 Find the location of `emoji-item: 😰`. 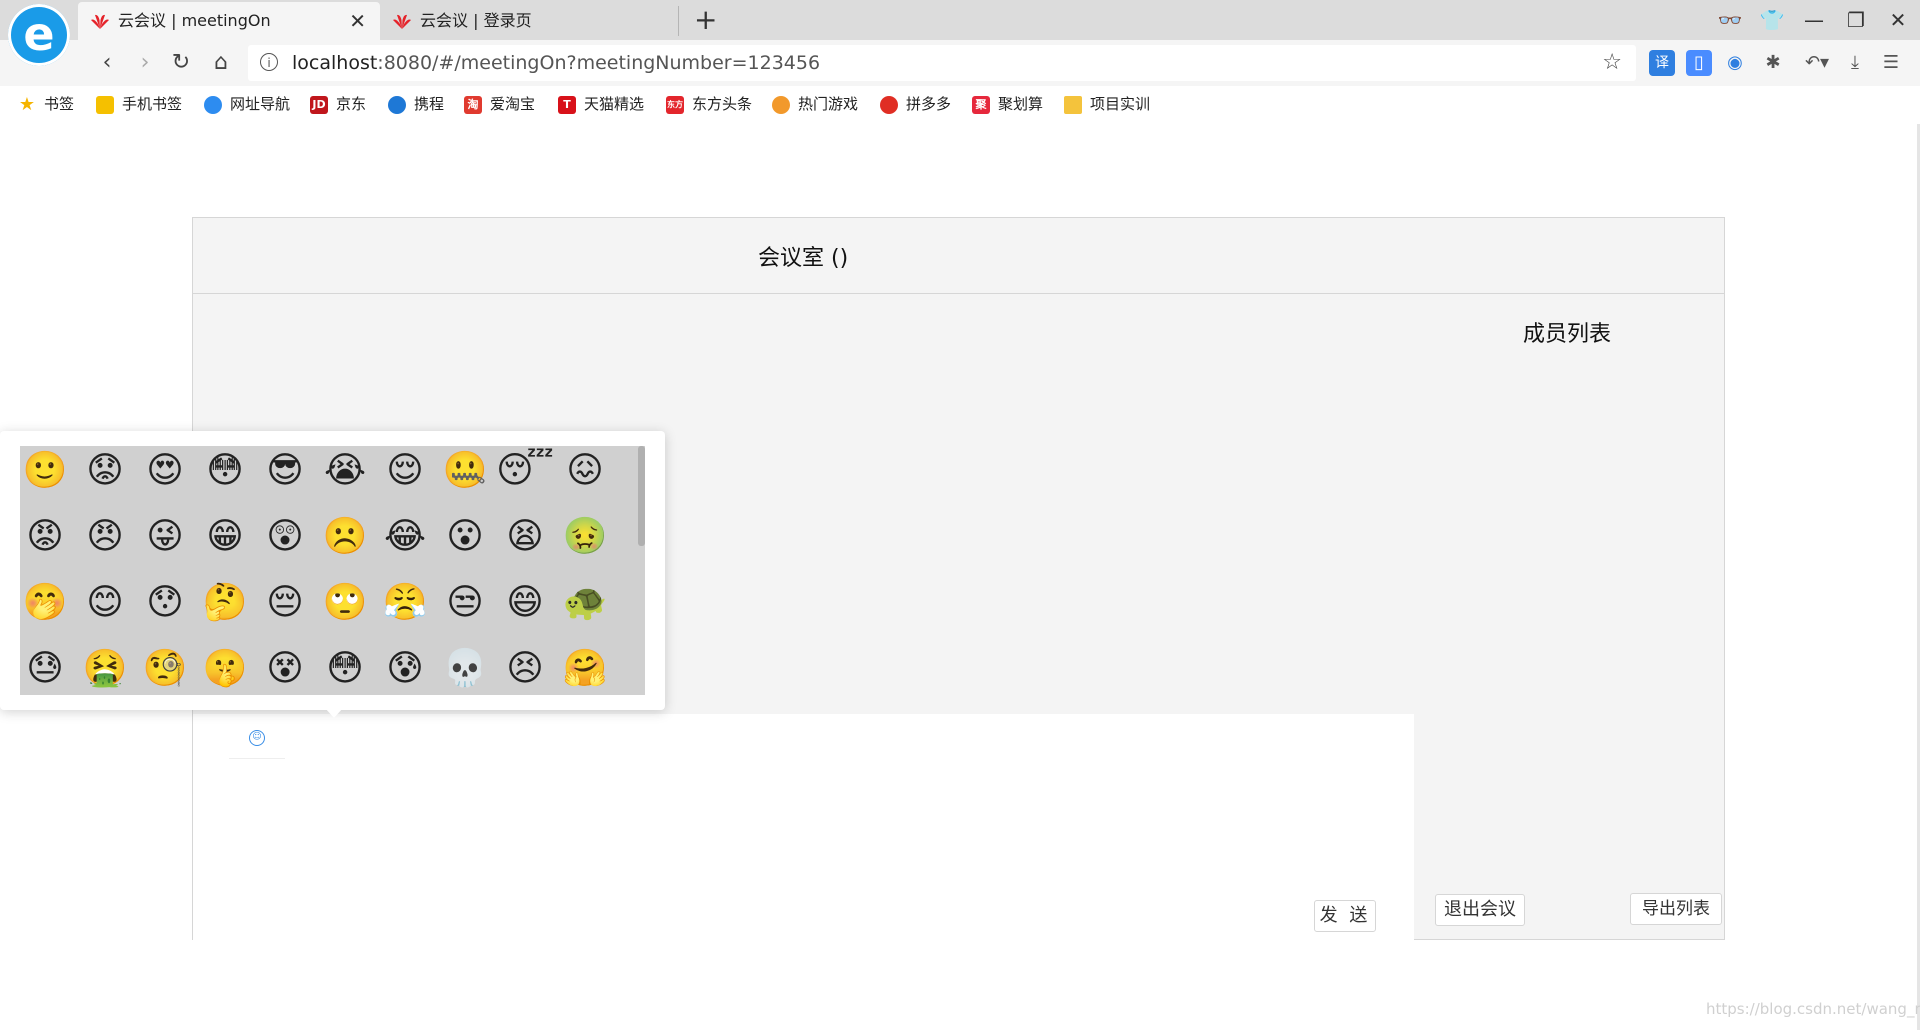

emoji-item: 😰 is located at coordinates (405, 667).